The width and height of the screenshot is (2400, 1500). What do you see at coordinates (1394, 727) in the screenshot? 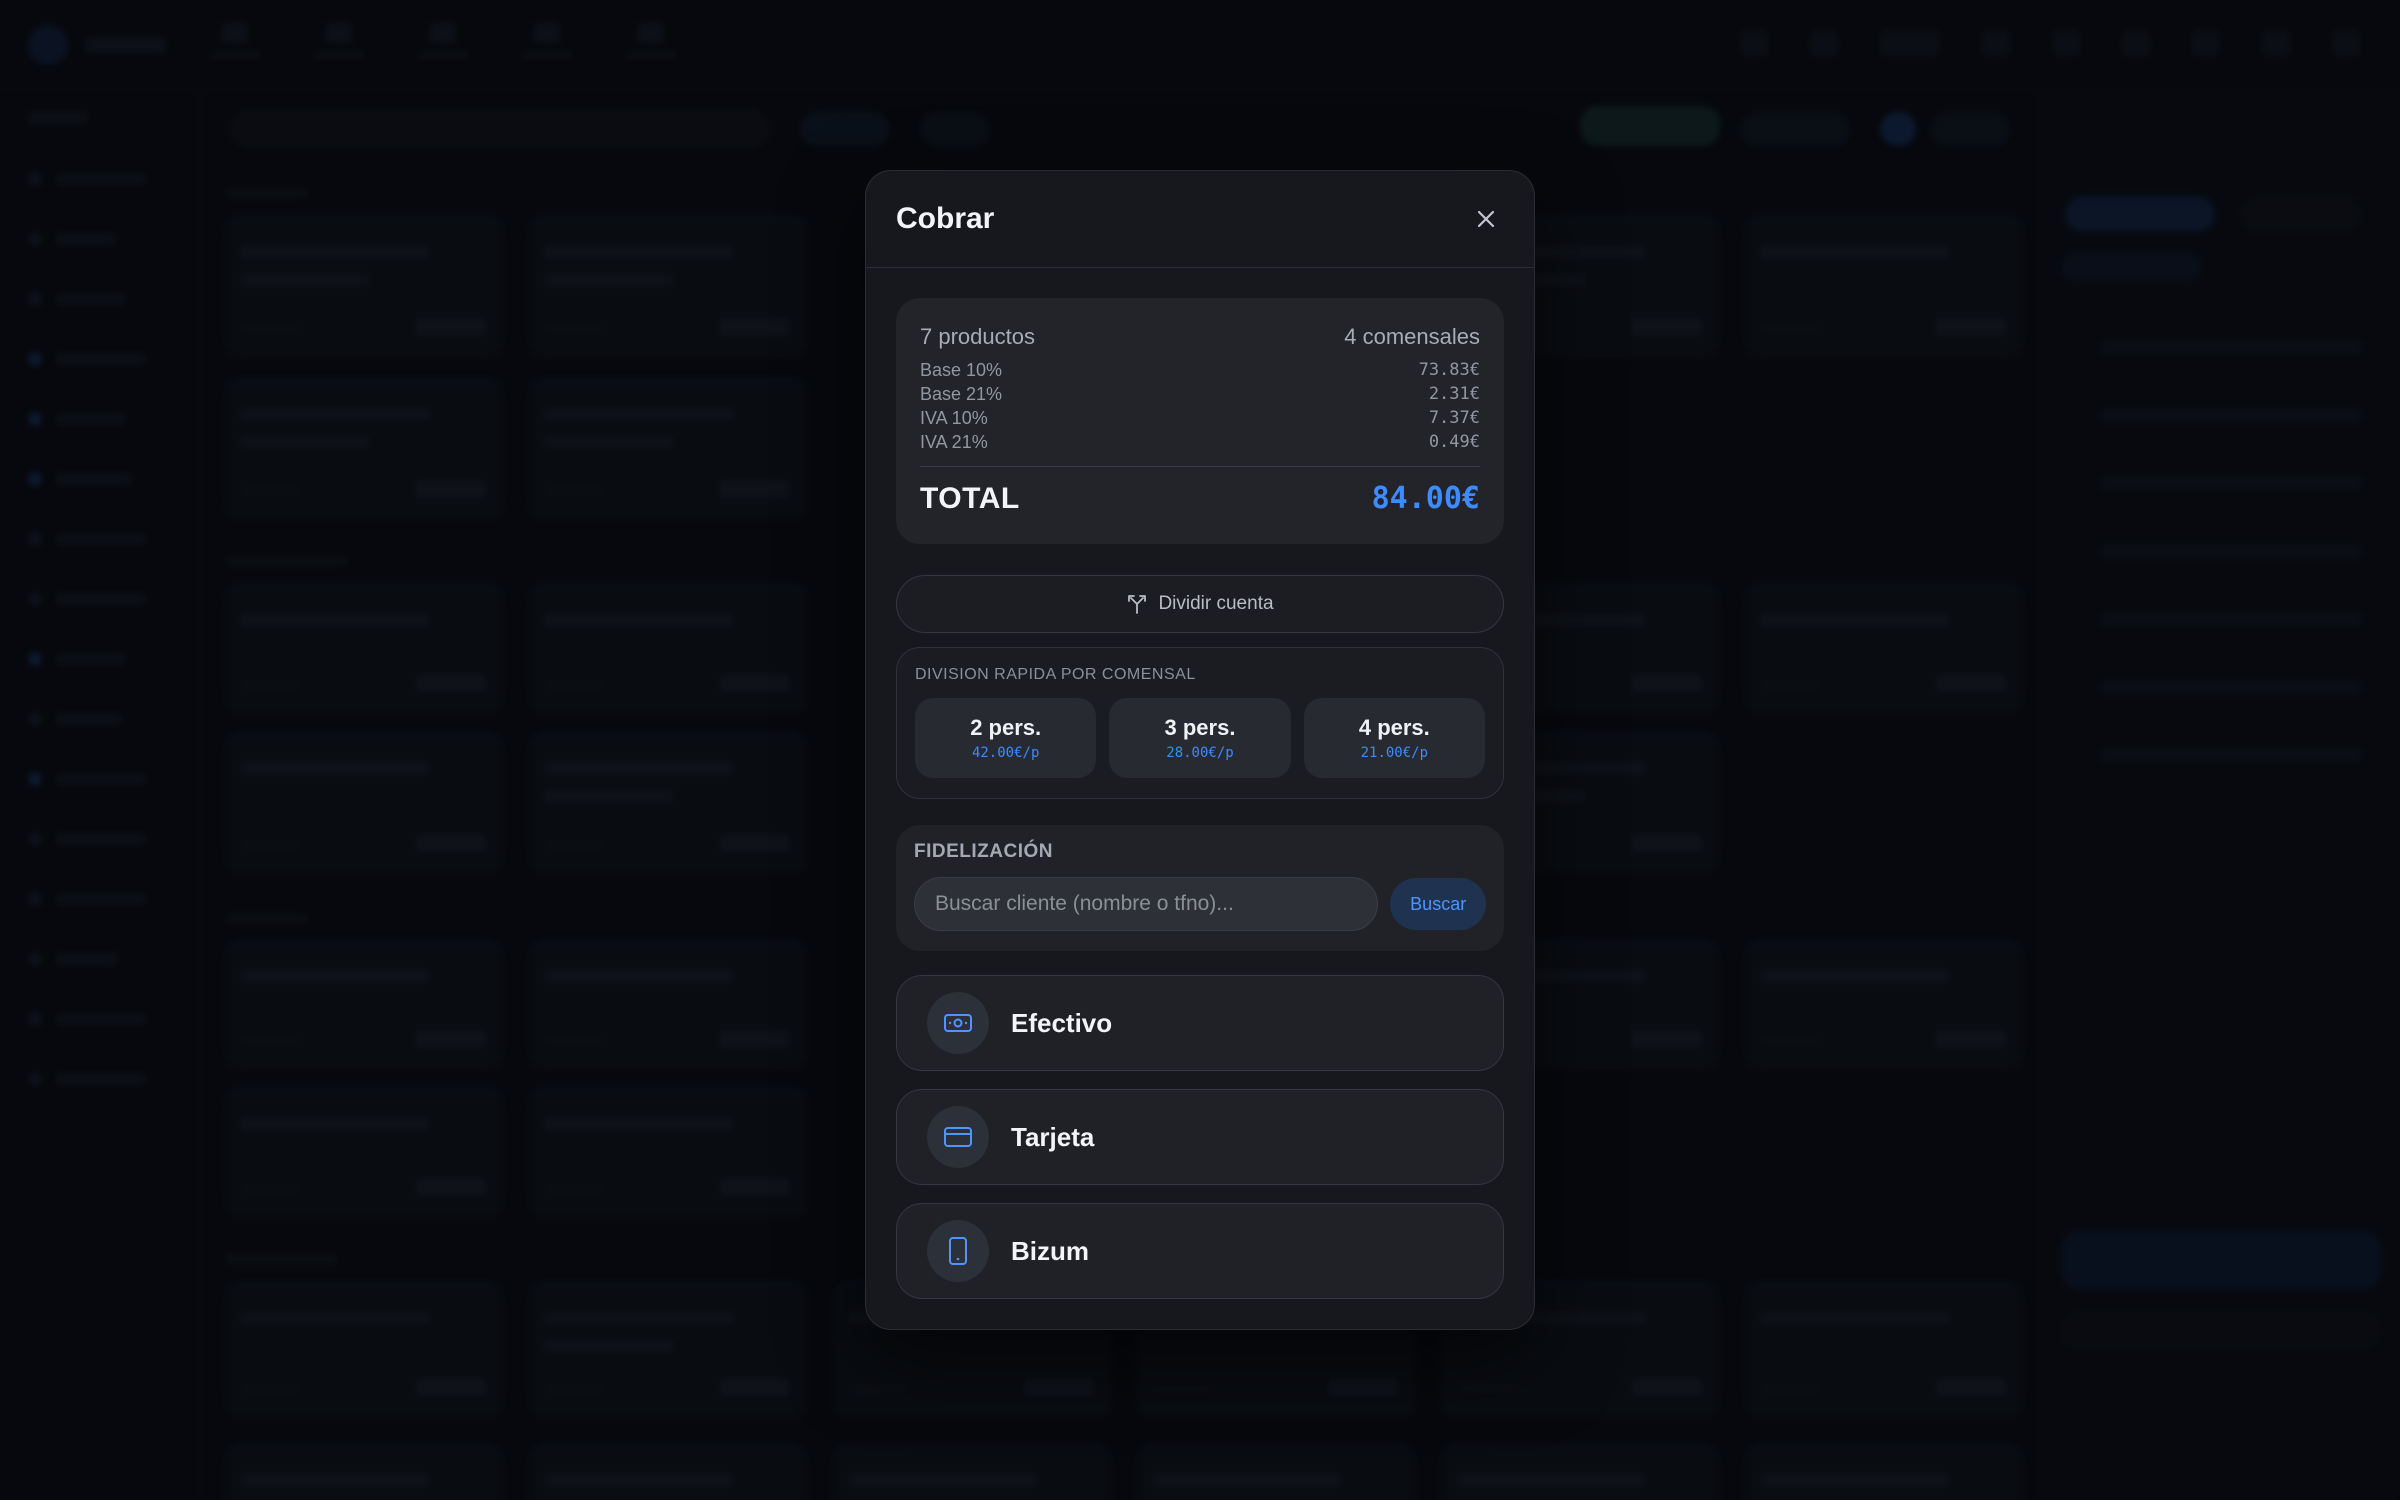
I see `split-option-label: 4 pers.` at bounding box center [1394, 727].